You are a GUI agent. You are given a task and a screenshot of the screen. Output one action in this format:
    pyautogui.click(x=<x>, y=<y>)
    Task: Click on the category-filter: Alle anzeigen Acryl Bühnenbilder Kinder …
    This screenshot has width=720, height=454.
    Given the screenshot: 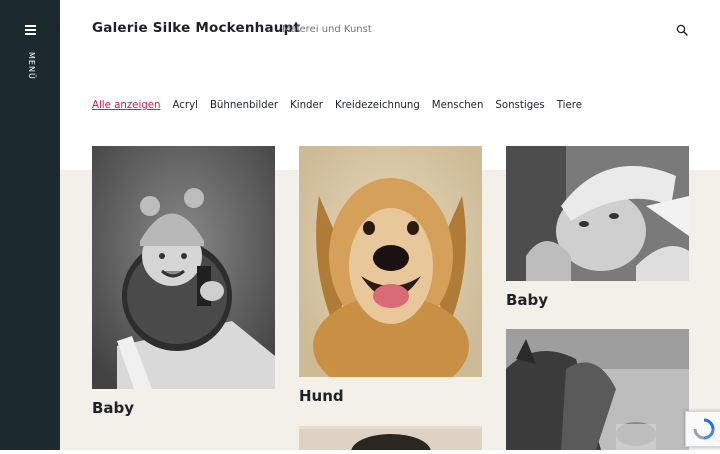 What is the action you would take?
    pyautogui.click(x=337, y=105)
    